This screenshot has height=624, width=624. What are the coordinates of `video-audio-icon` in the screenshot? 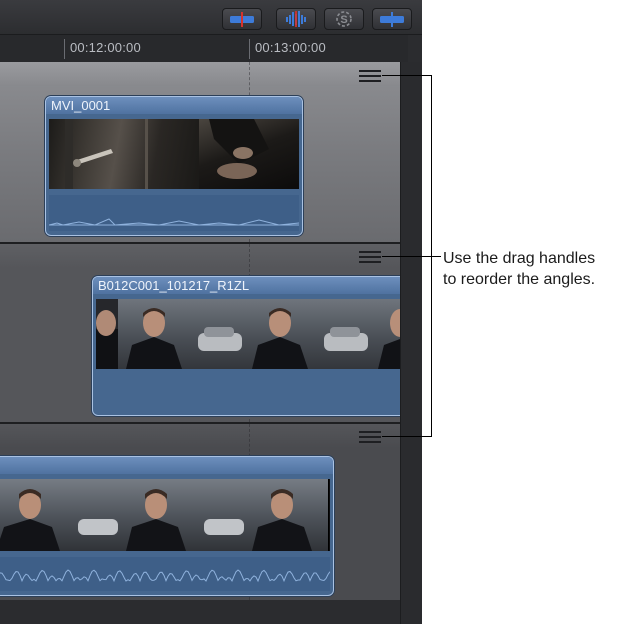 It's located at (392, 19).